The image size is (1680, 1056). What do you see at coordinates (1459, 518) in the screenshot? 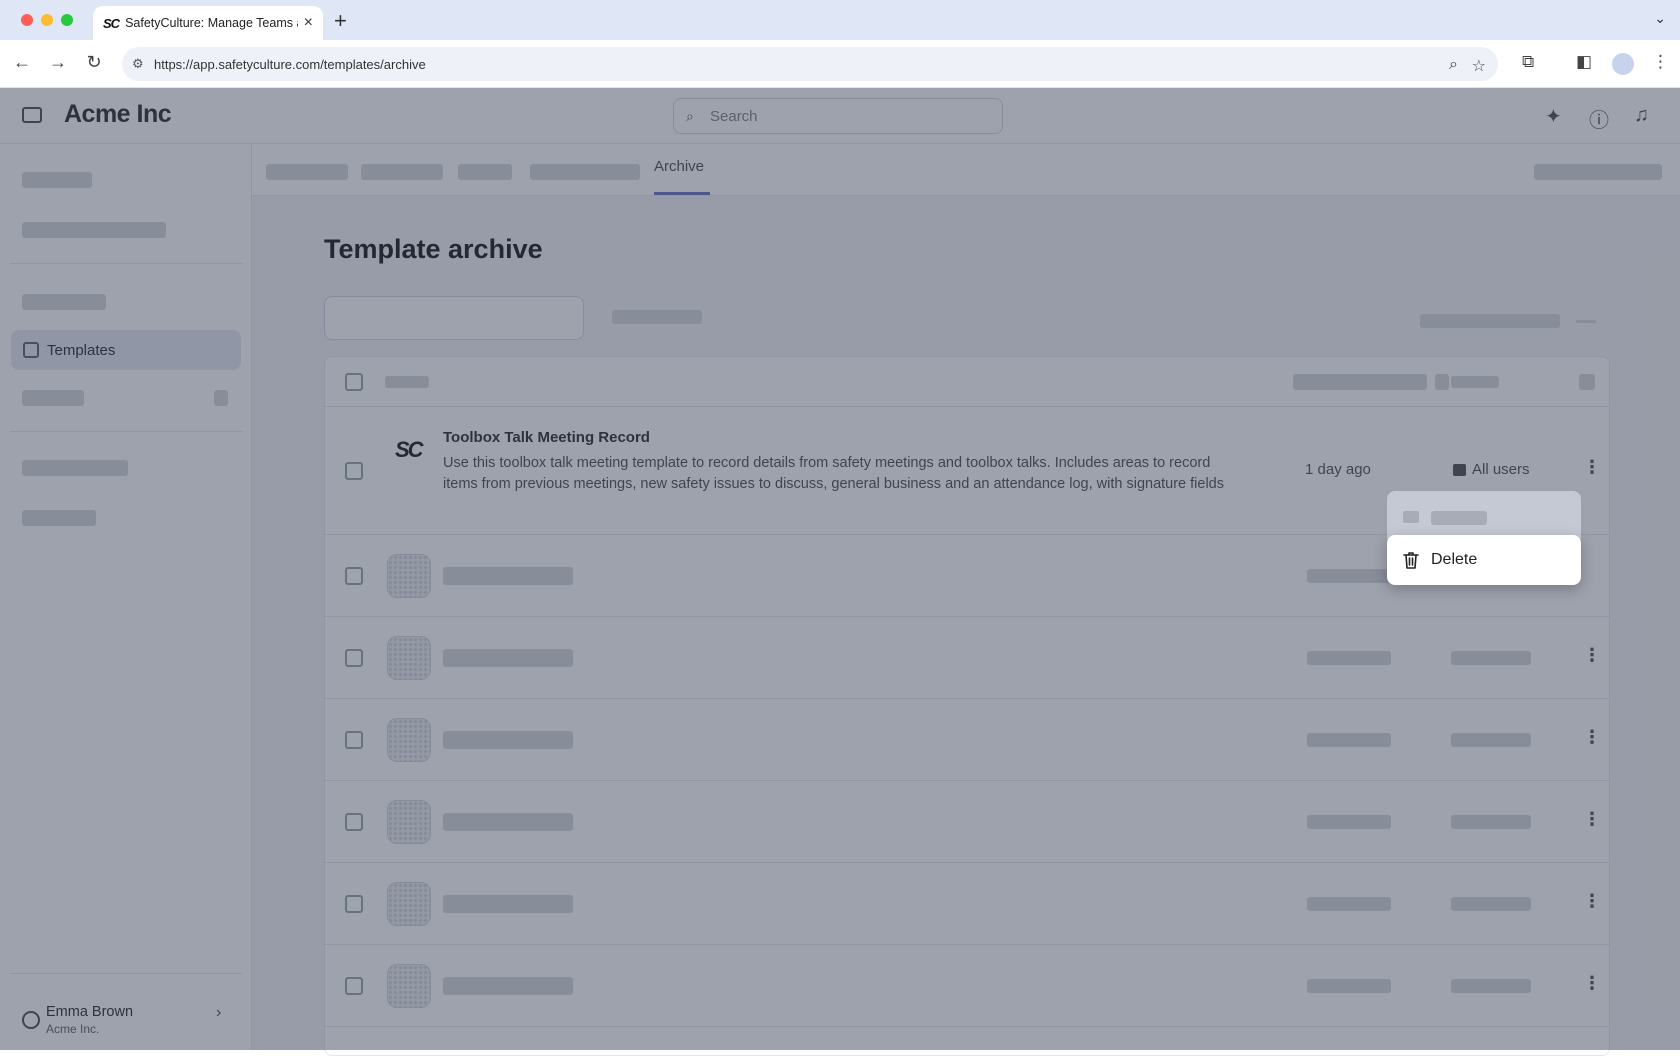
I see `menu-item-label-placeholder` at bounding box center [1459, 518].